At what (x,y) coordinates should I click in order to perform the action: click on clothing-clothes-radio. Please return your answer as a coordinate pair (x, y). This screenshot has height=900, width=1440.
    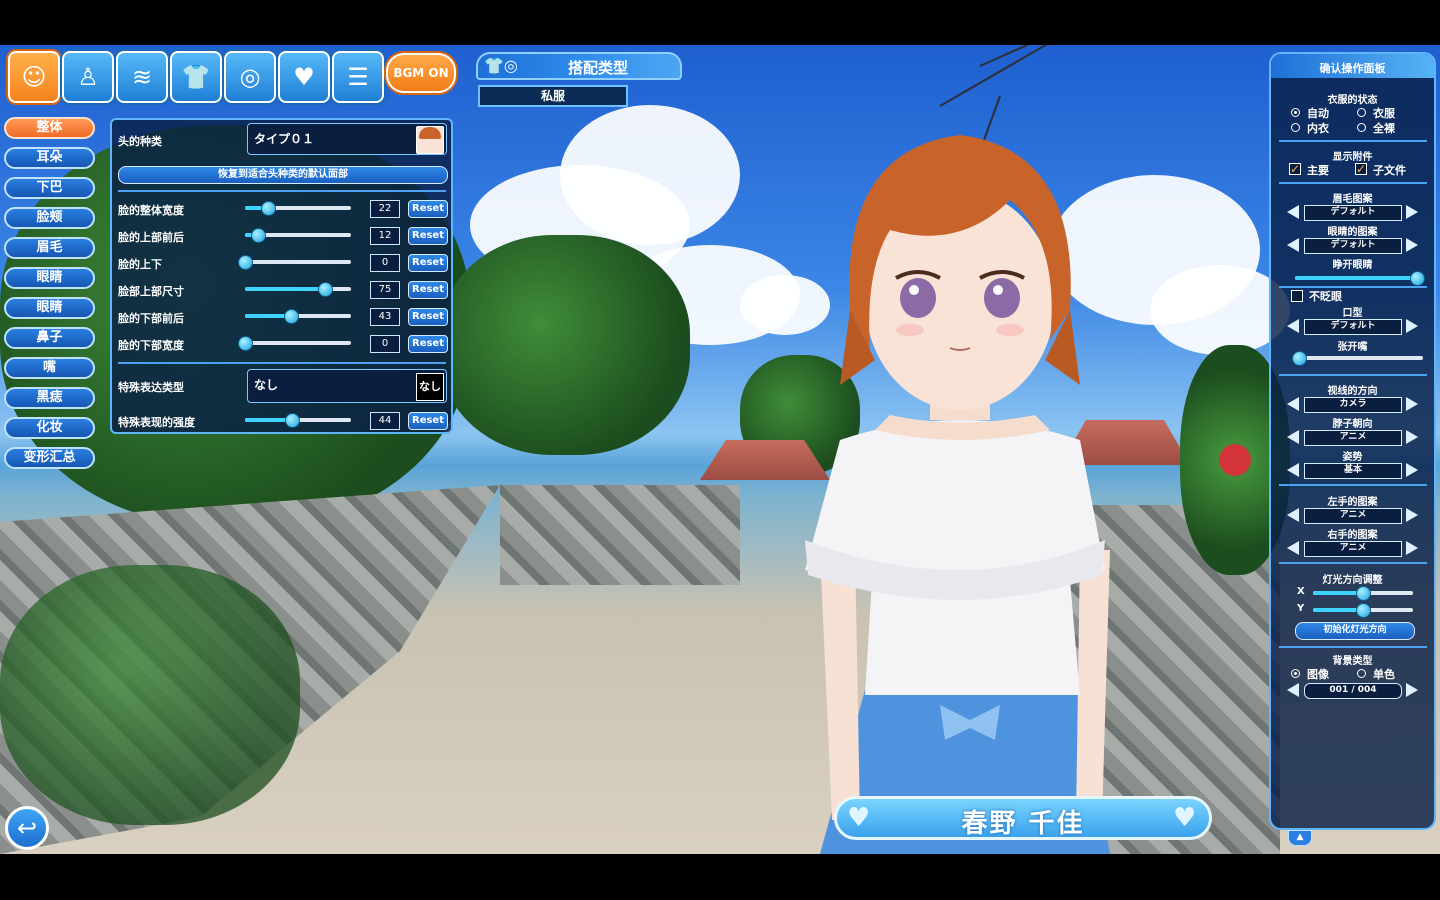
    Looking at the image, I should click on (1361, 112).